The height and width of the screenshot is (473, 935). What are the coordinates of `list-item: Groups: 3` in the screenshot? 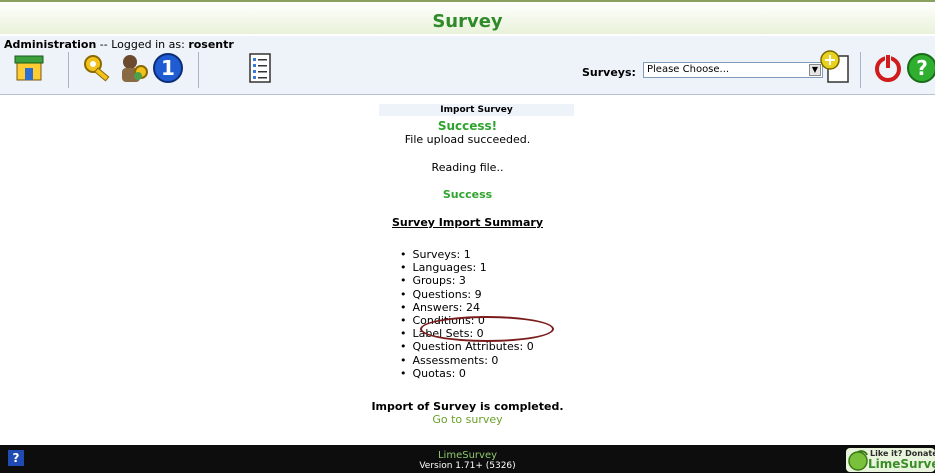 It's located at (467, 280).